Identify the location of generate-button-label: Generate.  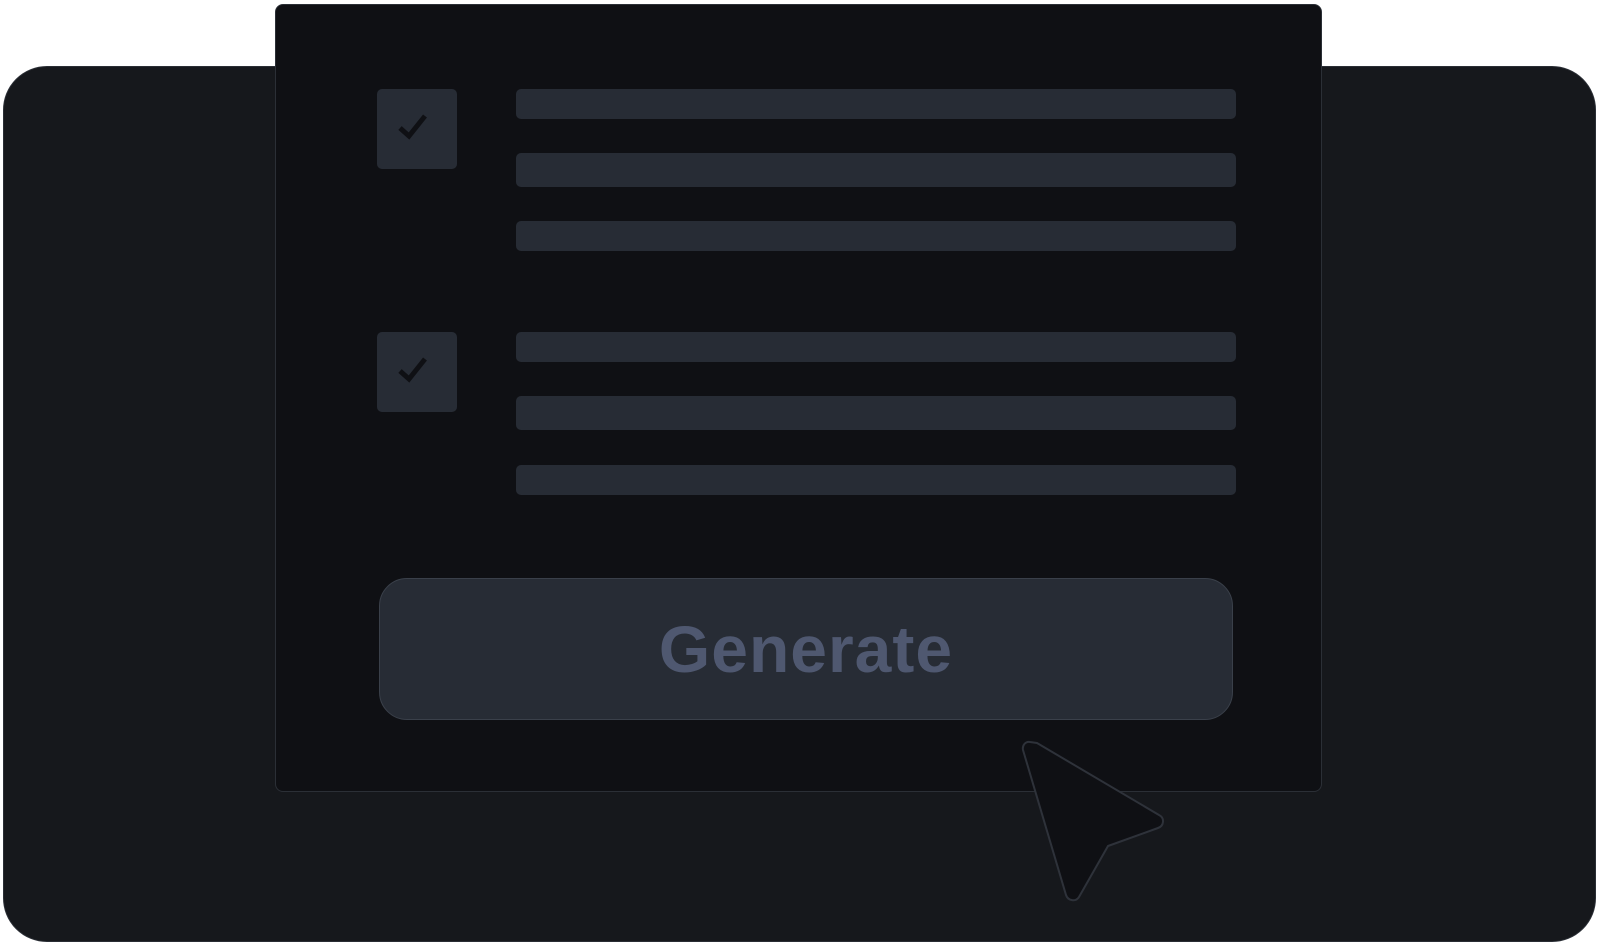
(806, 649).